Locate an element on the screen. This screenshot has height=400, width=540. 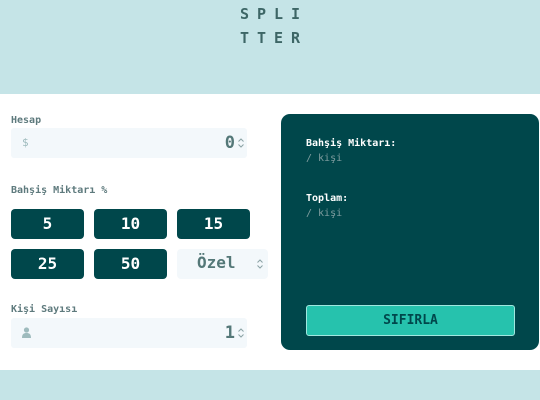
bill-input: $ 0 is located at coordinates (129, 143).